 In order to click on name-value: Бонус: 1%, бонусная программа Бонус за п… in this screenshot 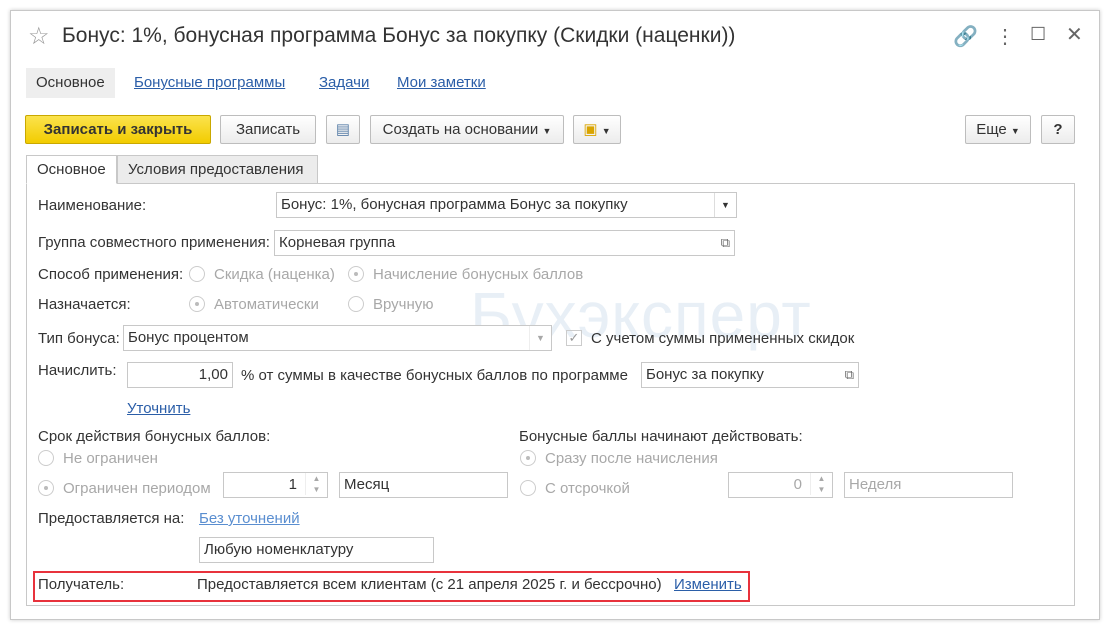, I will do `click(454, 204)`.